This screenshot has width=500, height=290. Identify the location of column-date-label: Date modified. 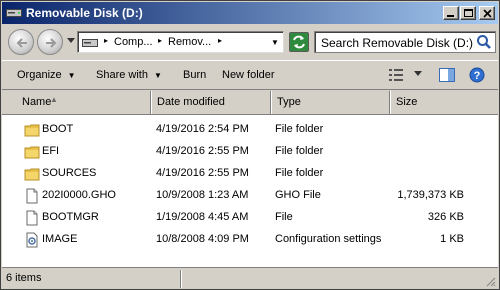
(191, 102).